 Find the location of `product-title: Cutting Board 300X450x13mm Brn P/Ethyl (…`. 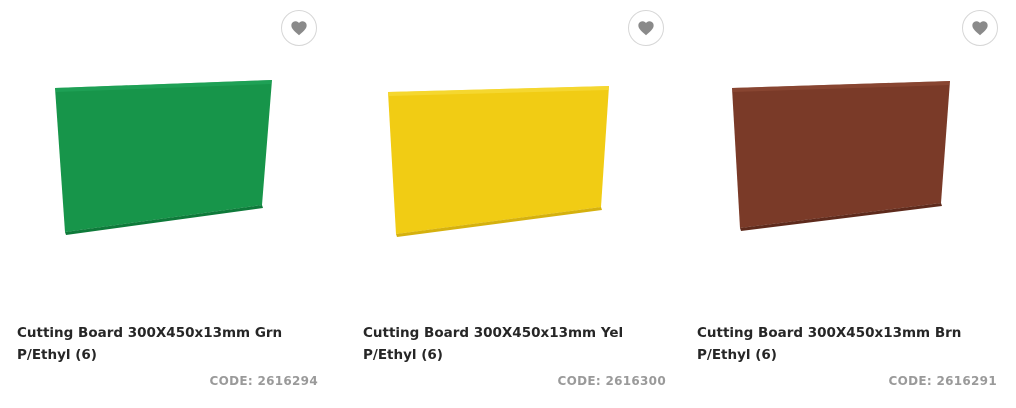

product-title: Cutting Board 300X450x13mm Brn P/Ethyl (… is located at coordinates (852, 344).